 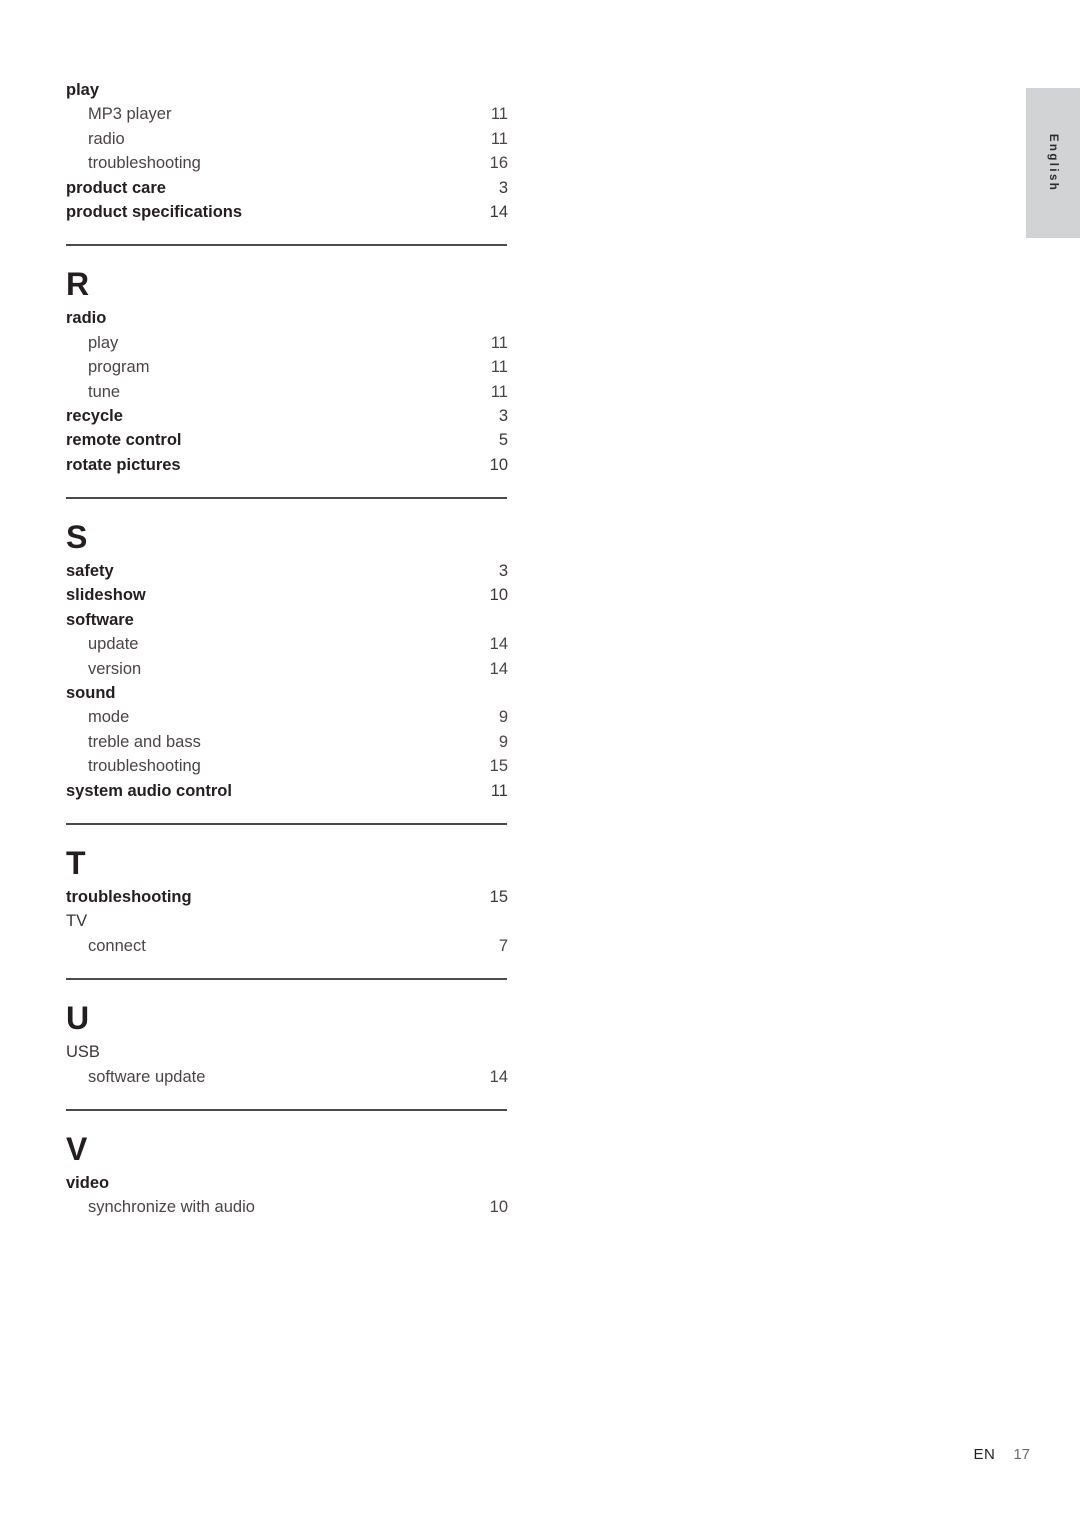 I want to click on index-entry-list: troubleshooting 15 TV connect 7, so click(x=287, y=921).